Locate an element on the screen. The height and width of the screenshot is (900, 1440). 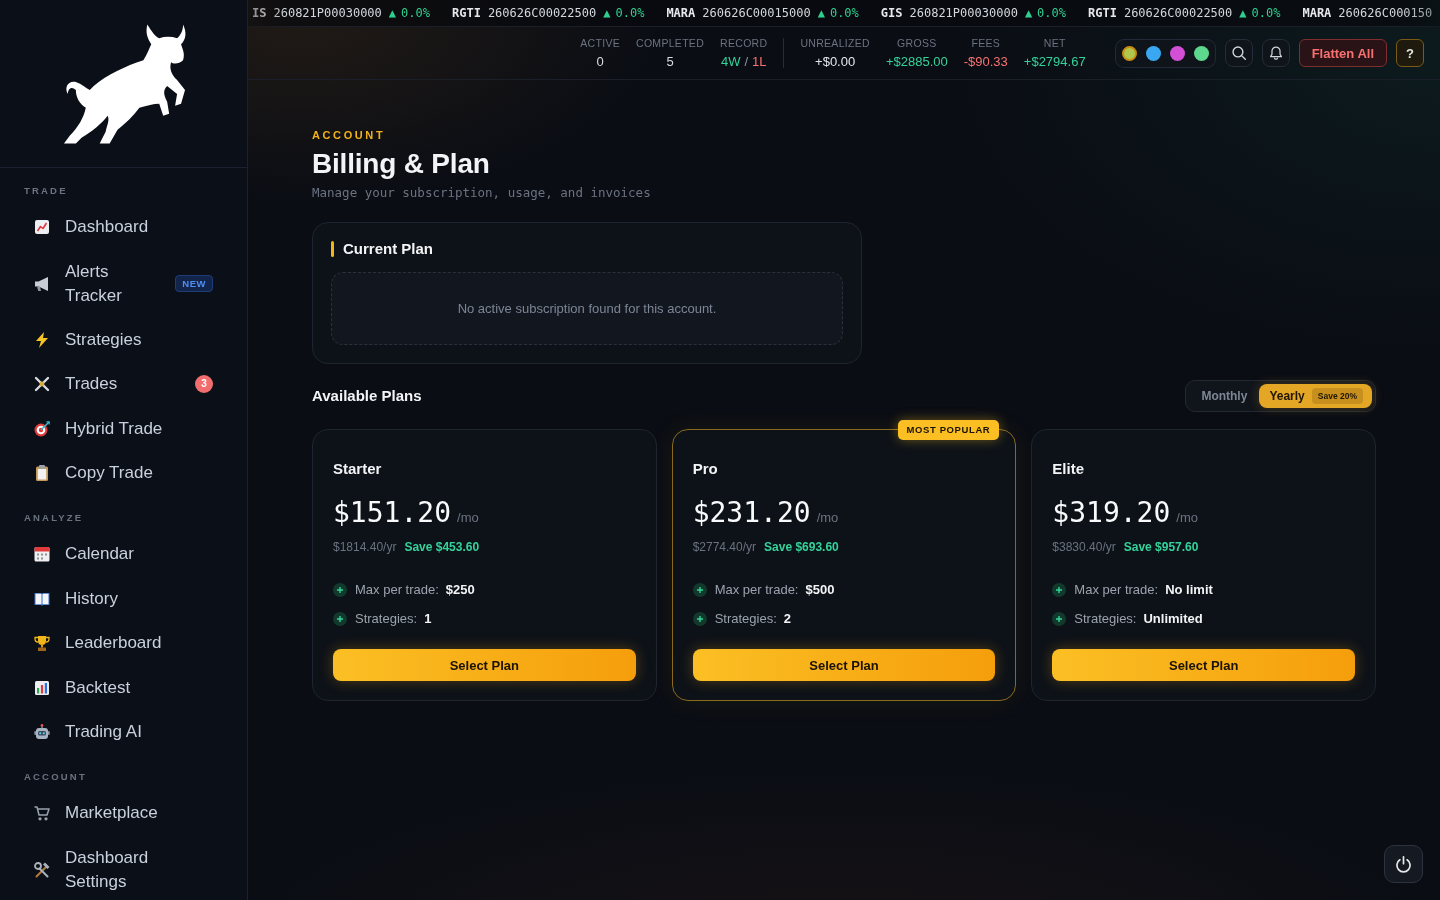
feature-value: Unlimited is located at coordinates (1173, 619).